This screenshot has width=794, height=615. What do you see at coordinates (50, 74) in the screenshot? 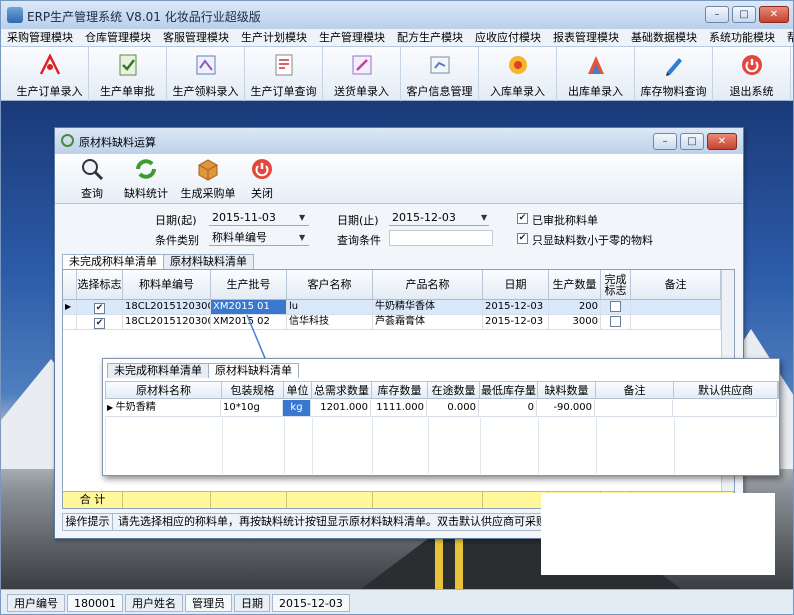
I see `production-order-entry-button: 生产订单录入` at bounding box center [50, 74].